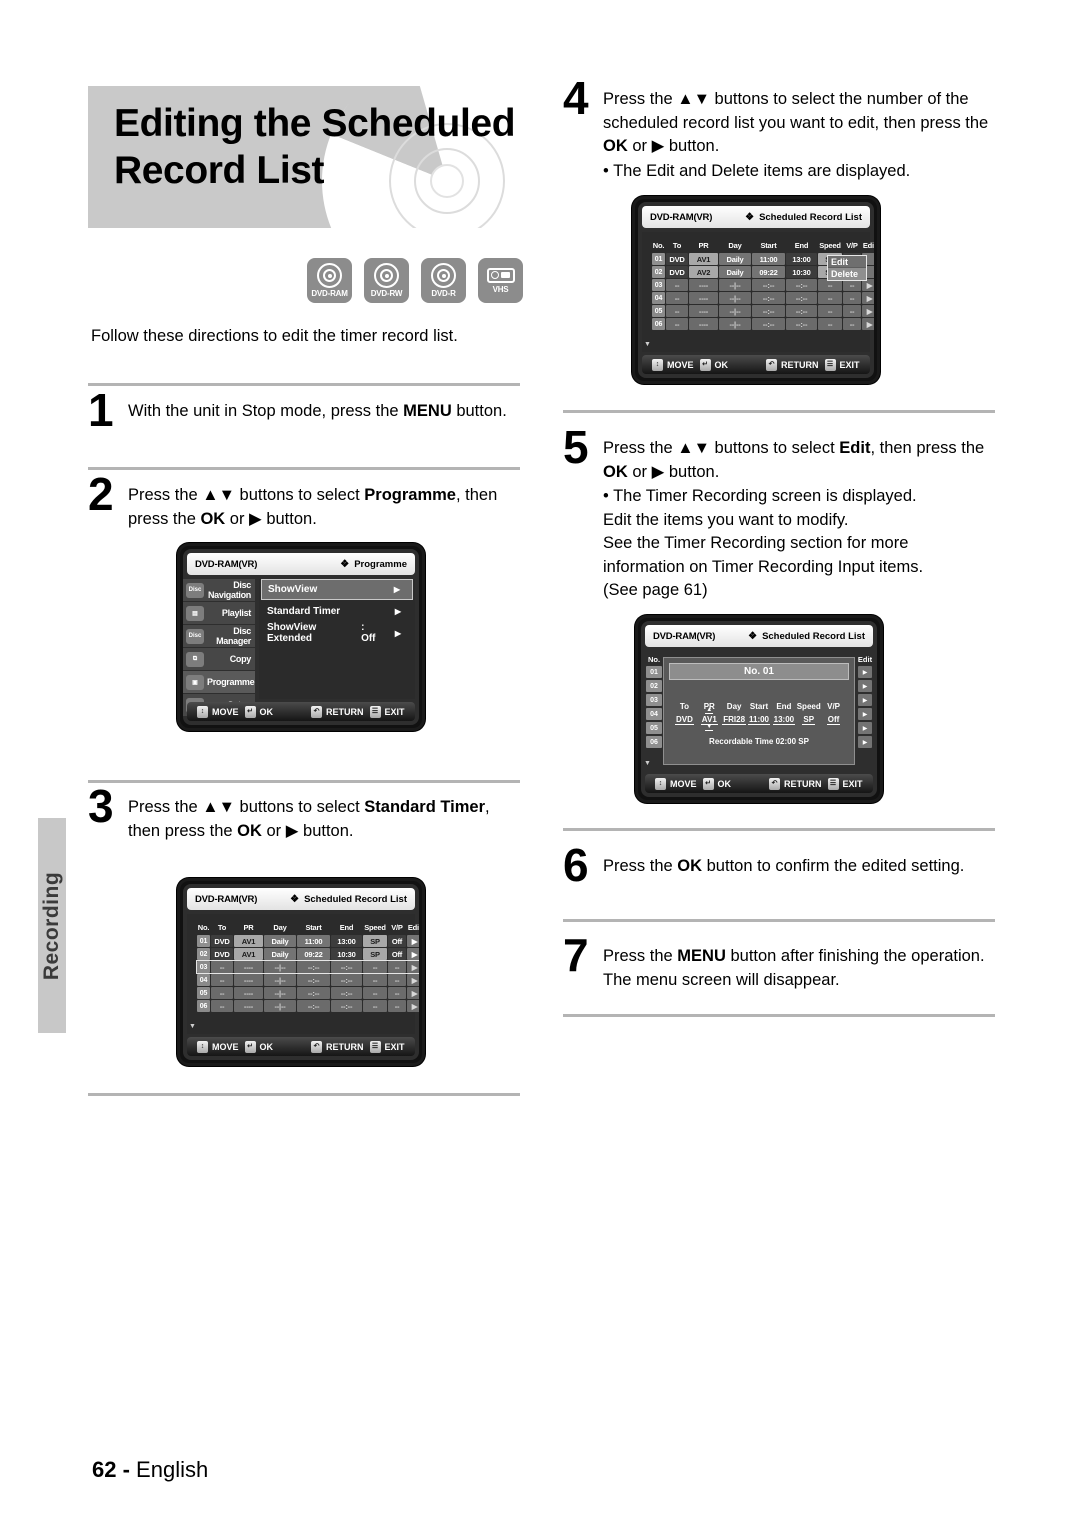 This screenshot has width=1080, height=1526. I want to click on edit-field: 11:00, so click(759, 720).